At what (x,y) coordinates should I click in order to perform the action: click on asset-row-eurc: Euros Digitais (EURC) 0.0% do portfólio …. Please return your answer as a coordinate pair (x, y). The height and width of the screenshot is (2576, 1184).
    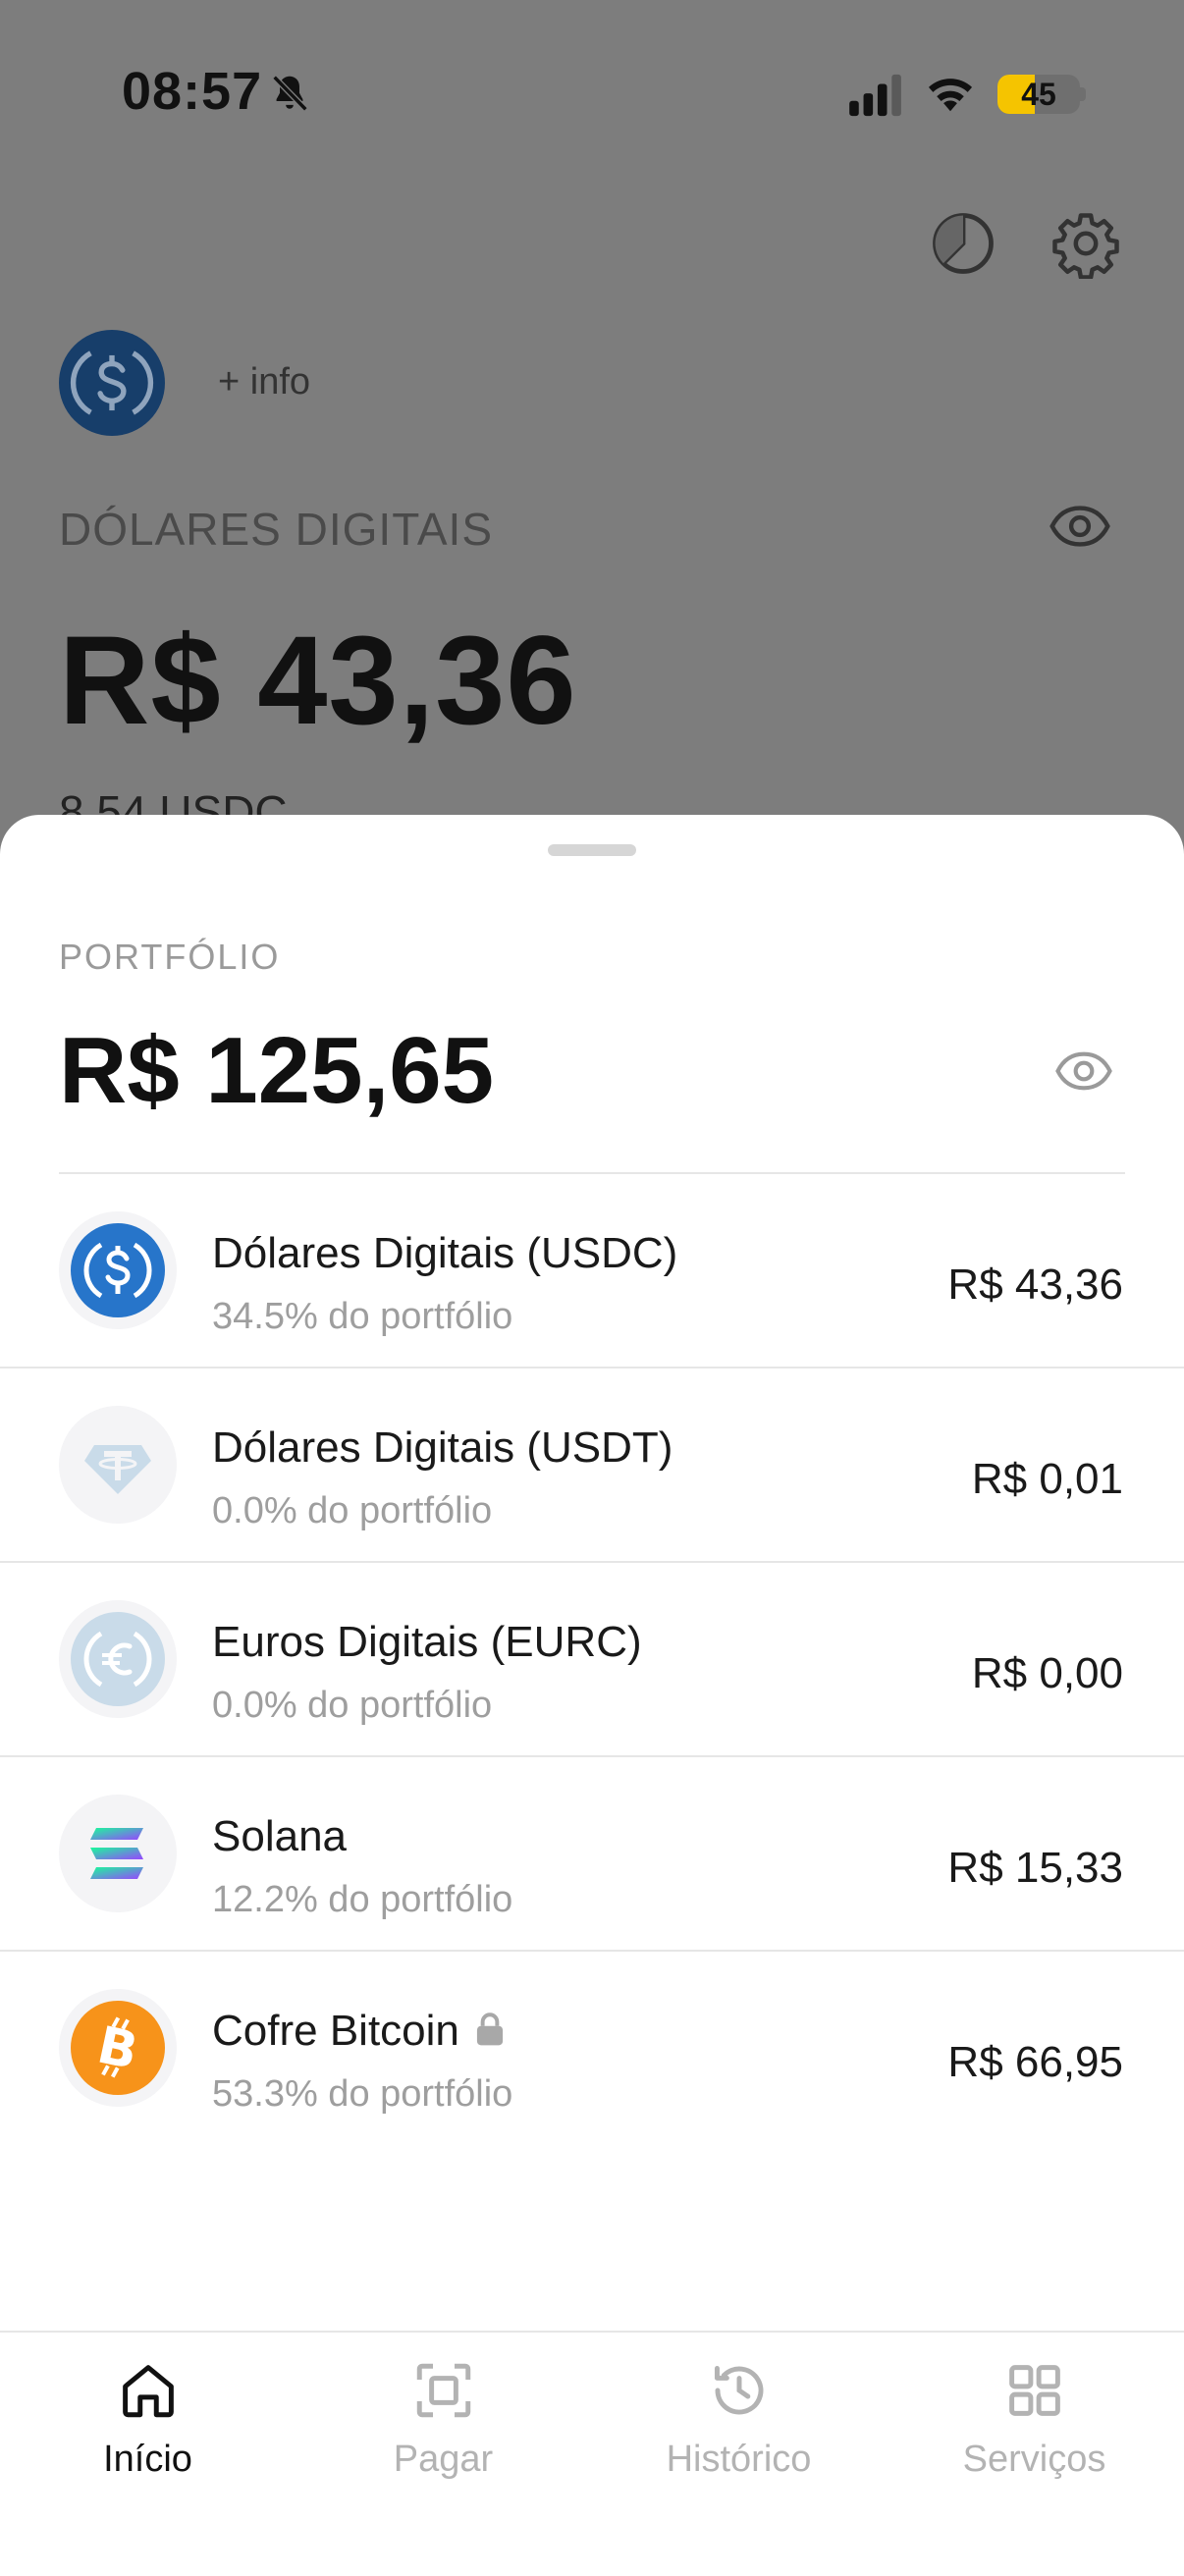
    Looking at the image, I should click on (592, 1660).